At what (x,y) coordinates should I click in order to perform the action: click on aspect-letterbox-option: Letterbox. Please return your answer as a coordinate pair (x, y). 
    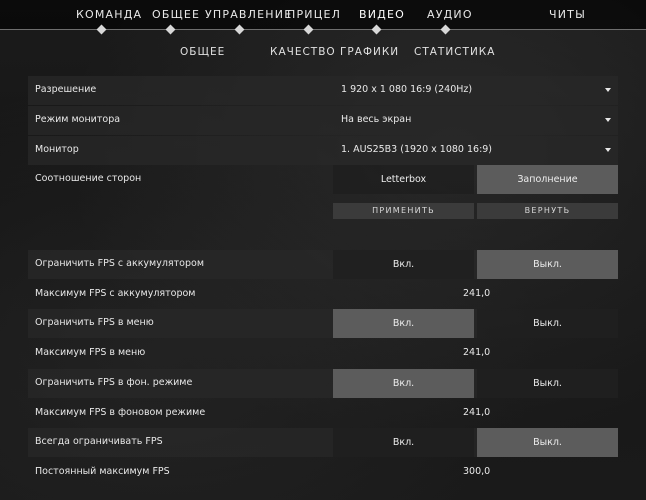
    Looking at the image, I should click on (403, 179).